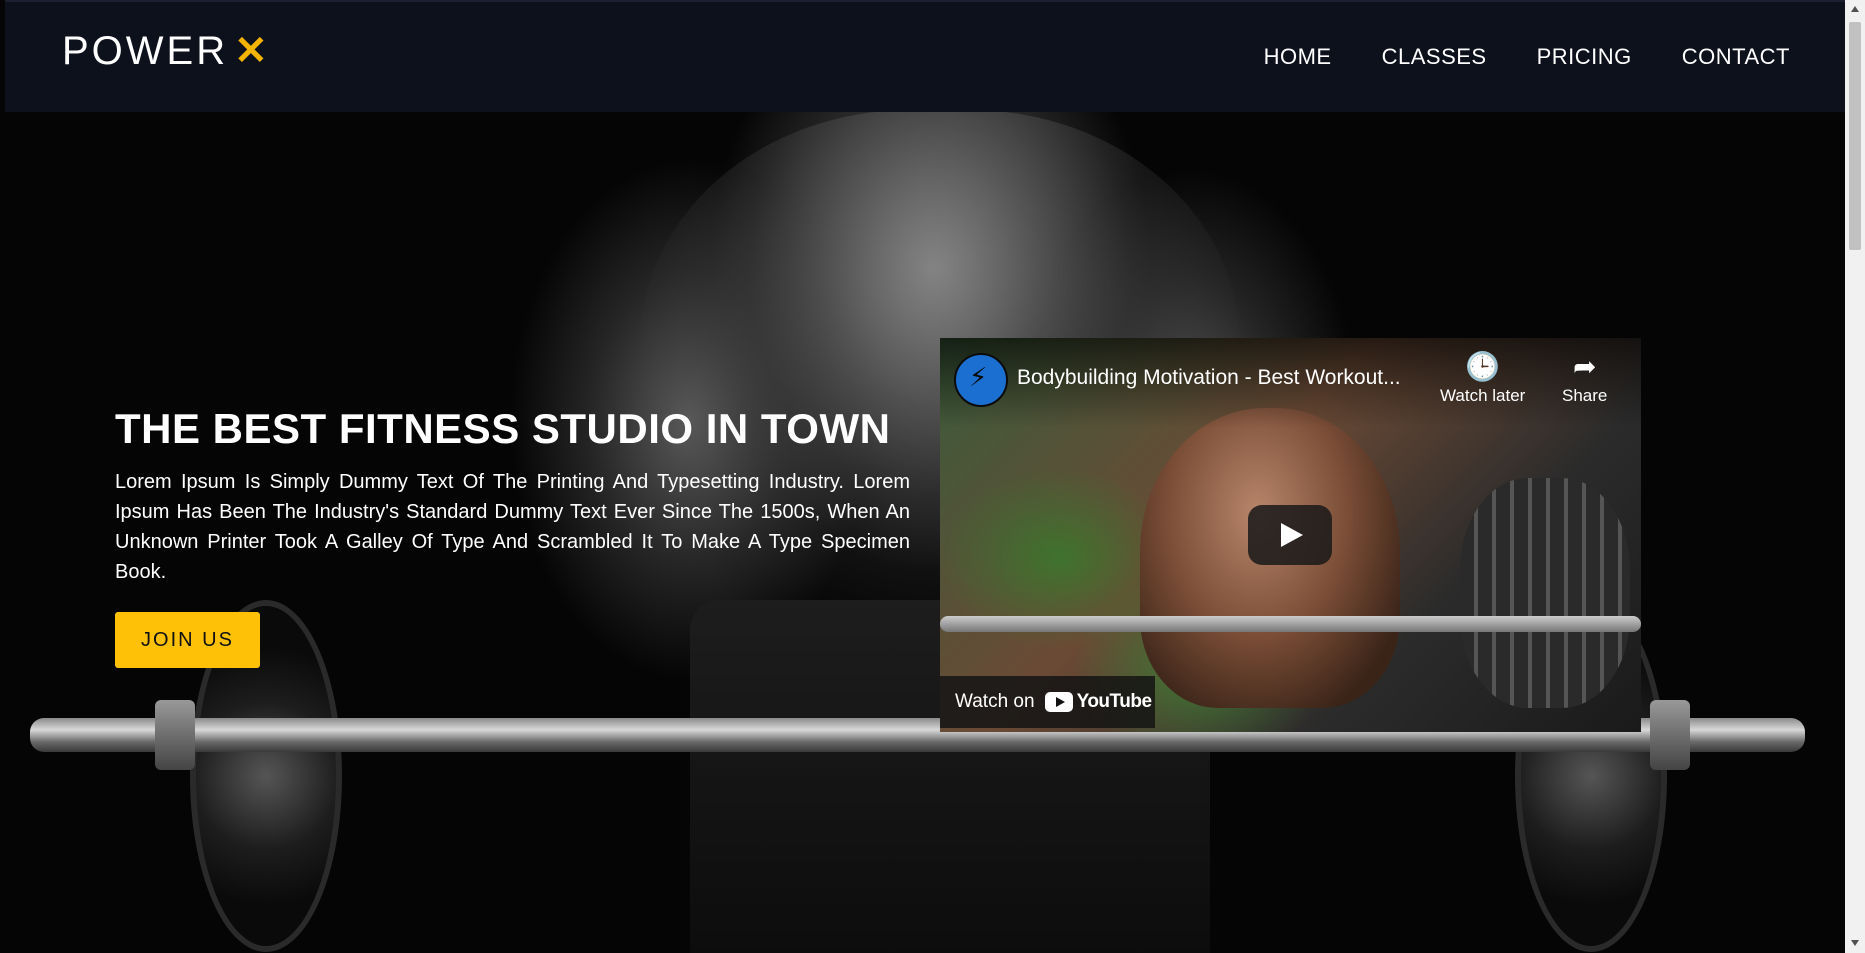  What do you see at coordinates (1298, 57) in the screenshot?
I see `nav-link-home: HOME` at bounding box center [1298, 57].